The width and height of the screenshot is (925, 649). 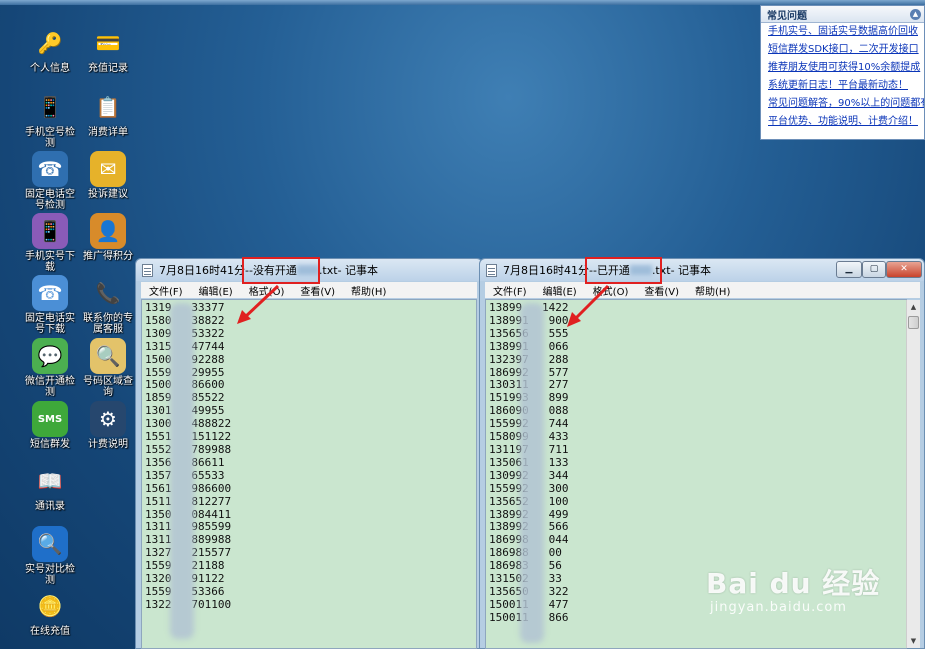 What do you see at coordinates (328, 270) in the screenshot?
I see `window-title-ext: .txt` at bounding box center [328, 270].